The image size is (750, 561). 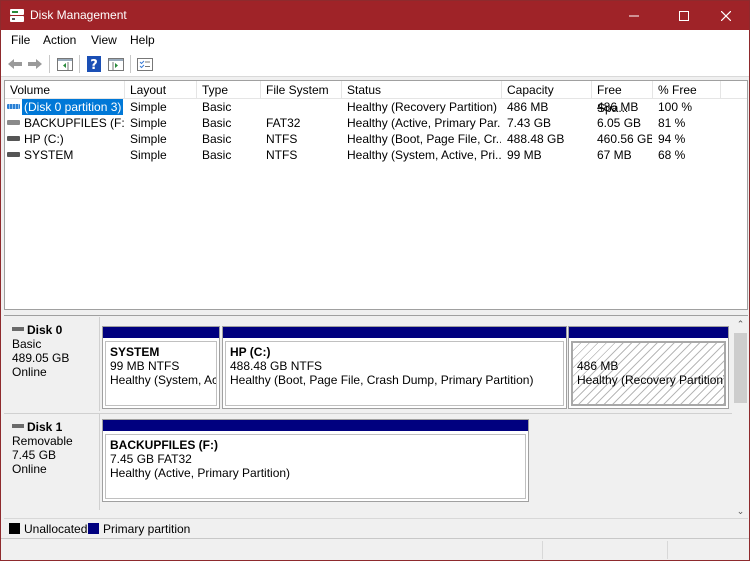 I want to click on menu-bar: File Action View Help, so click(x=375, y=40).